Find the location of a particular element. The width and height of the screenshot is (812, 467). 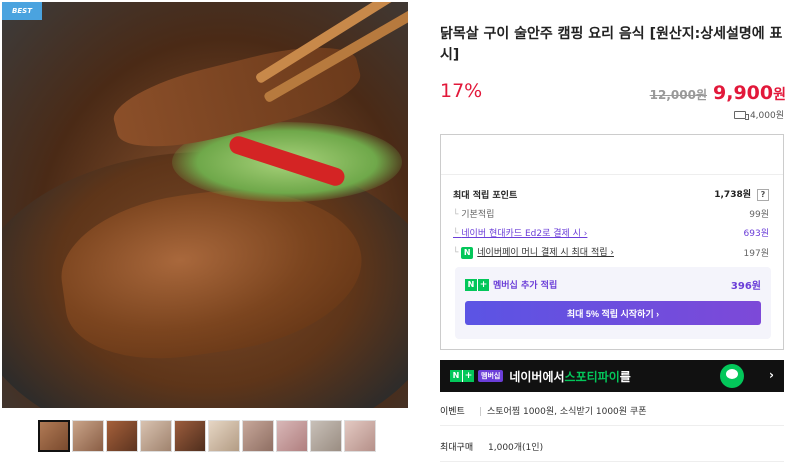

membership-label-group: N + 멤버십 추가 적립 is located at coordinates (511, 284).